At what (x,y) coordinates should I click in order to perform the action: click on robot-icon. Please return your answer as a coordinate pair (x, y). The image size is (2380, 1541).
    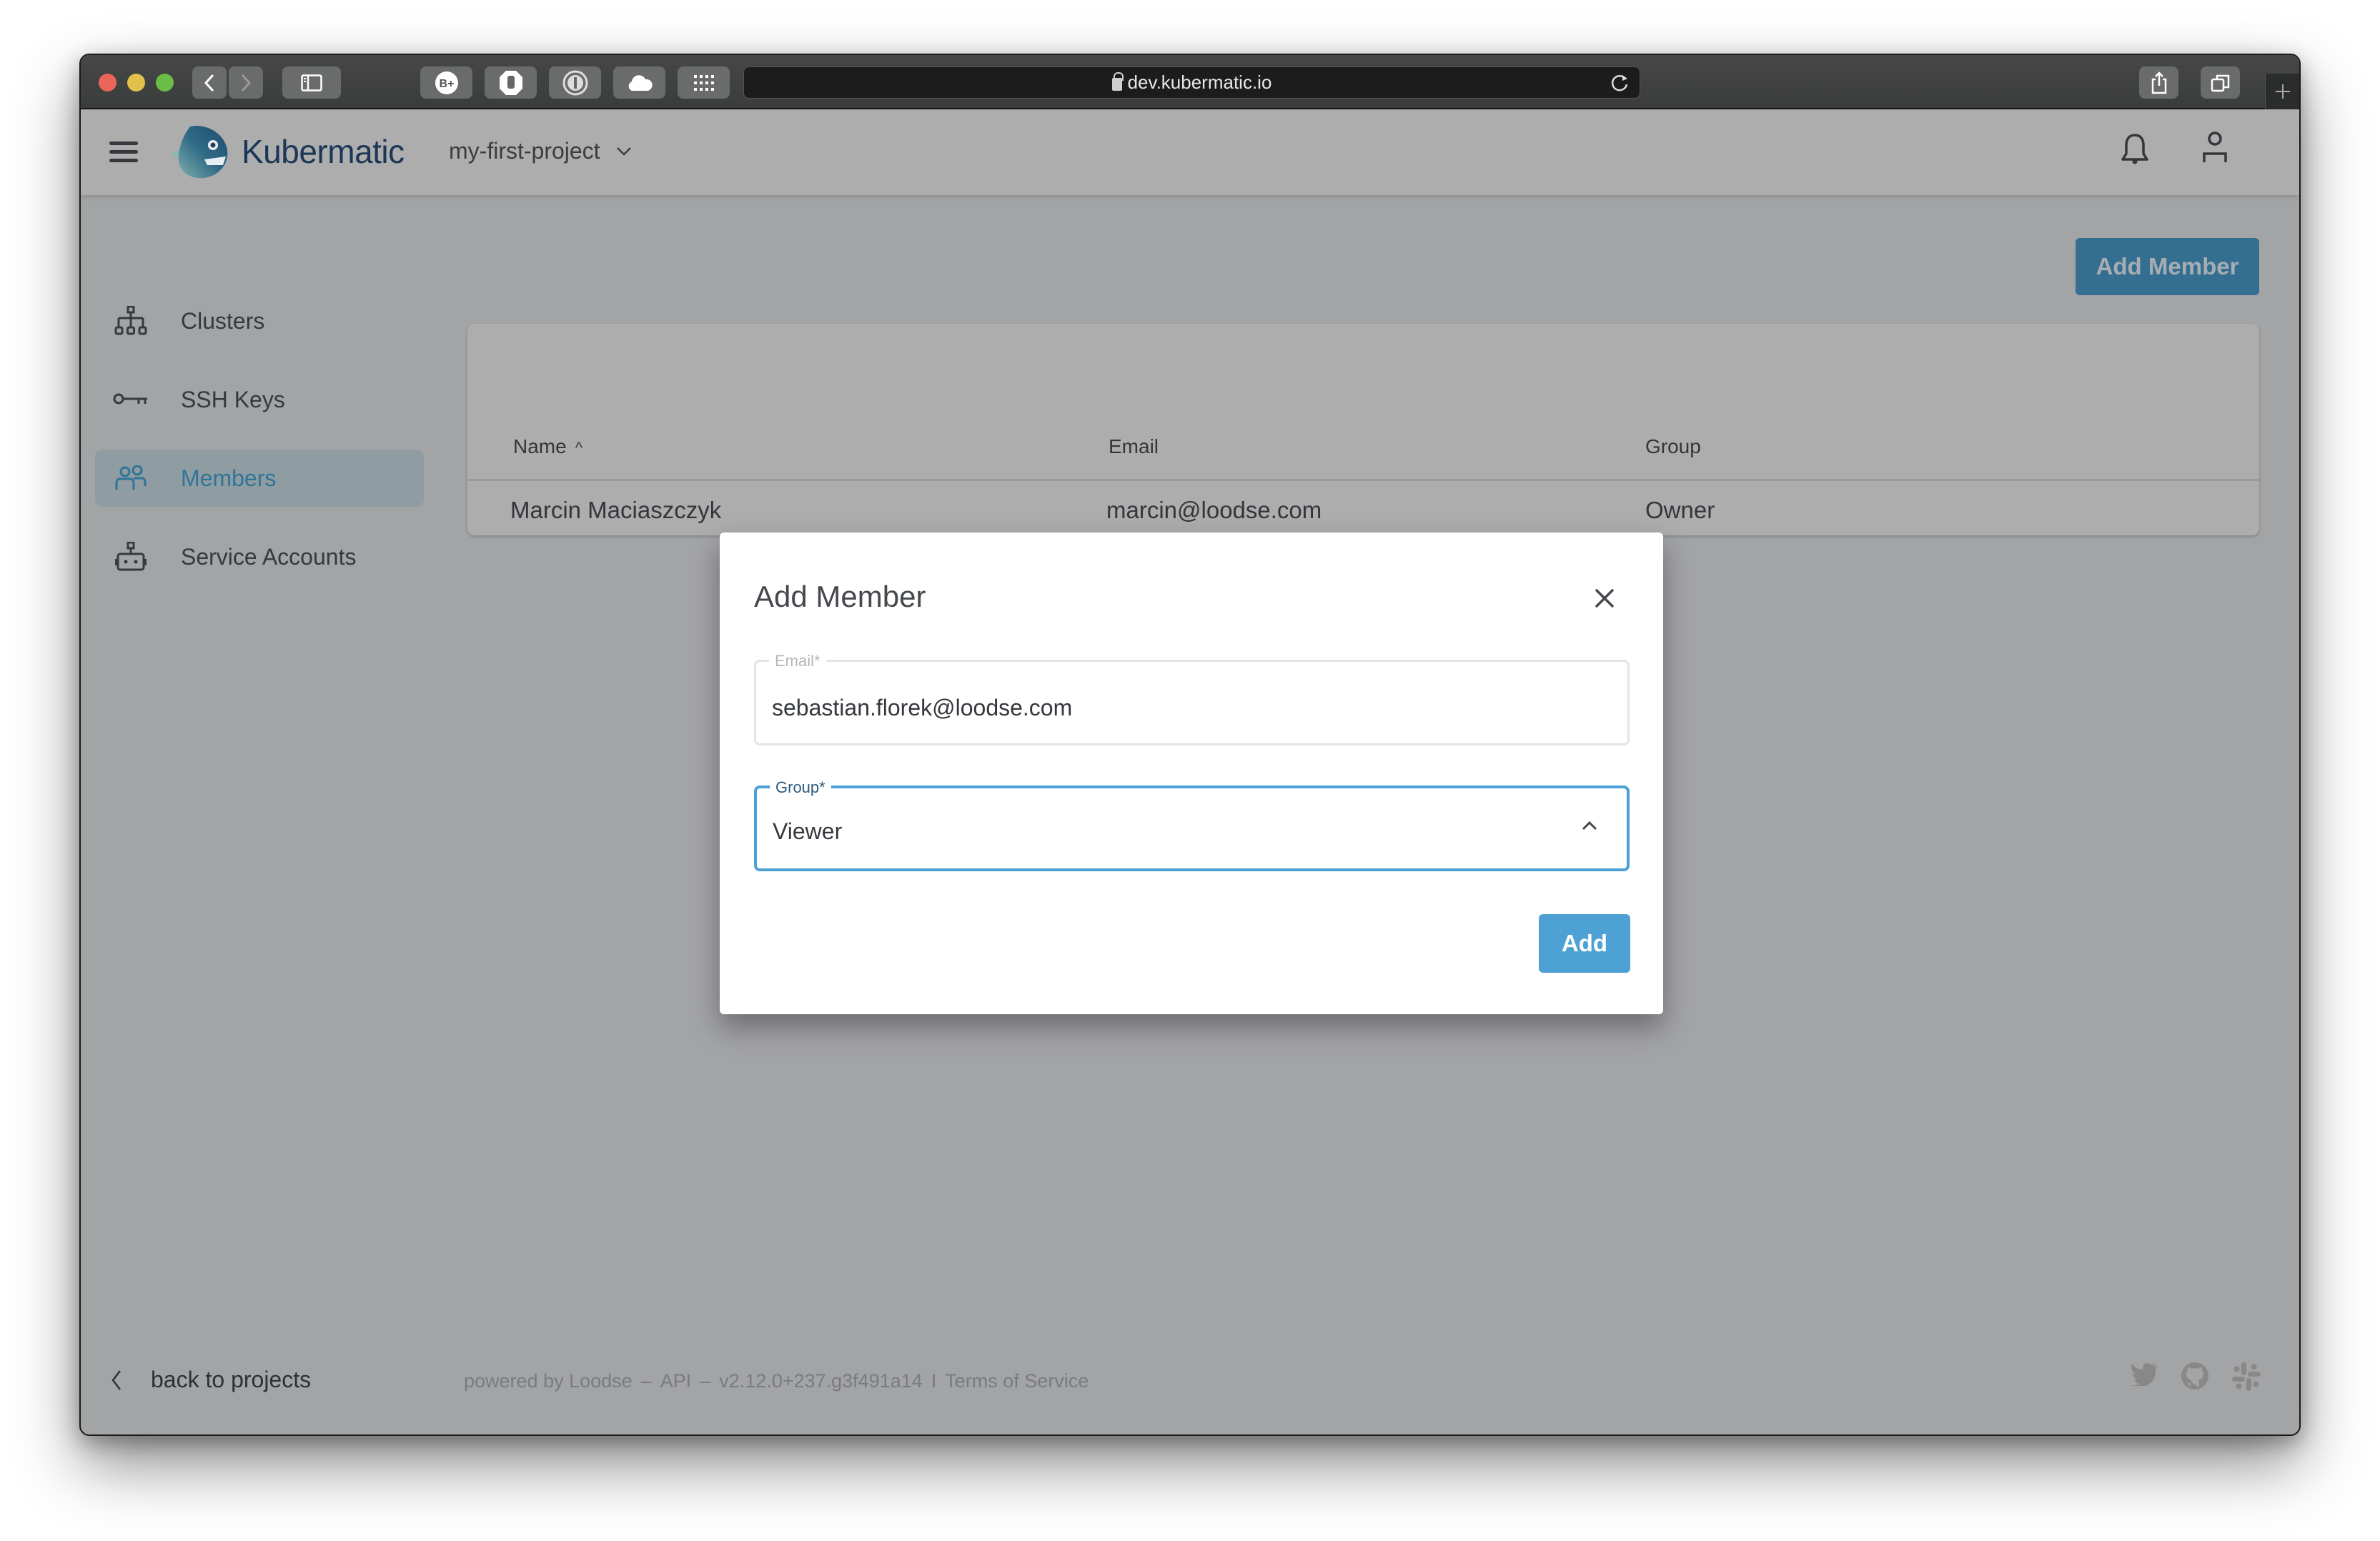
    Looking at the image, I should click on (131, 557).